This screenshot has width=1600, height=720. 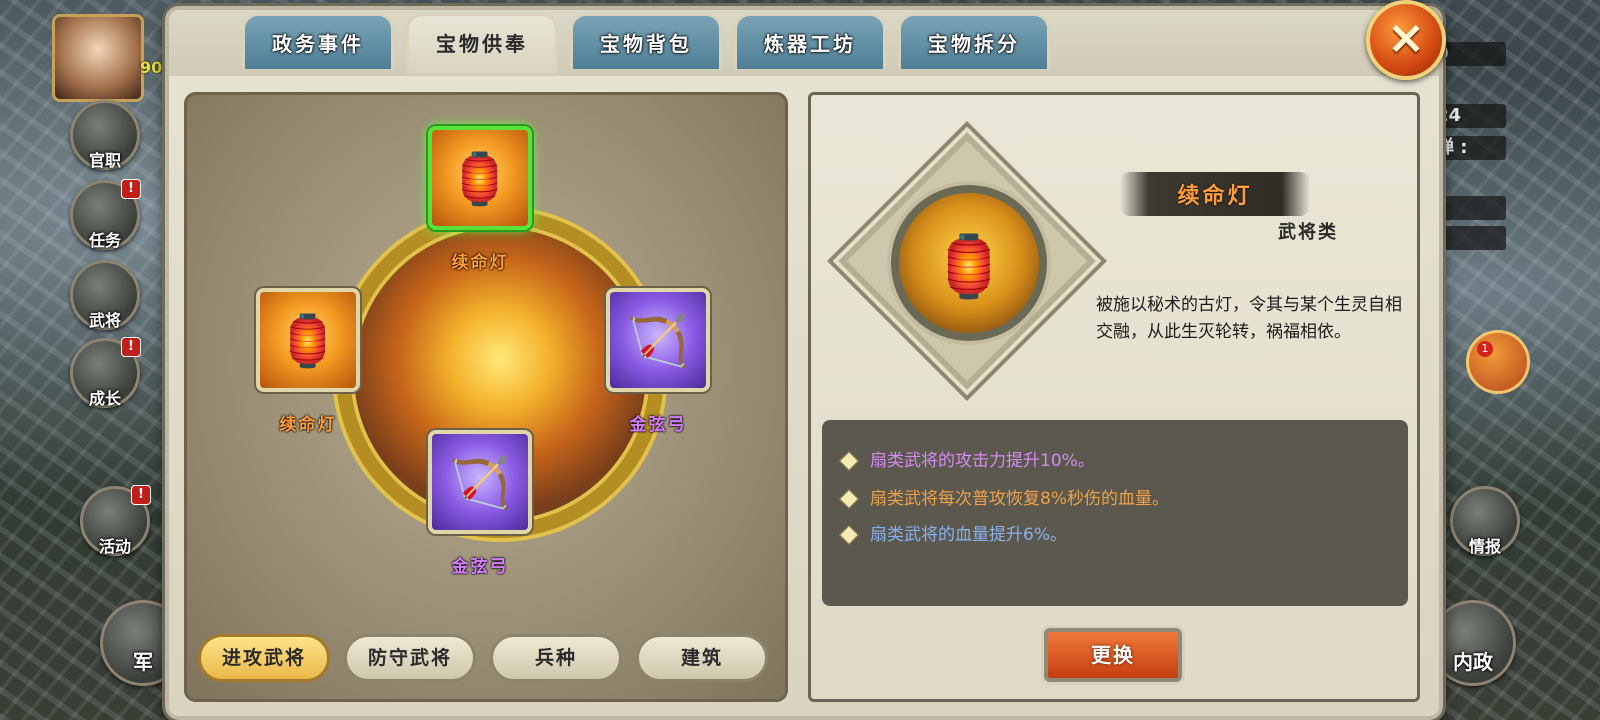 I want to click on category-attack-generals-button: 进攻武将, so click(x=264, y=658).